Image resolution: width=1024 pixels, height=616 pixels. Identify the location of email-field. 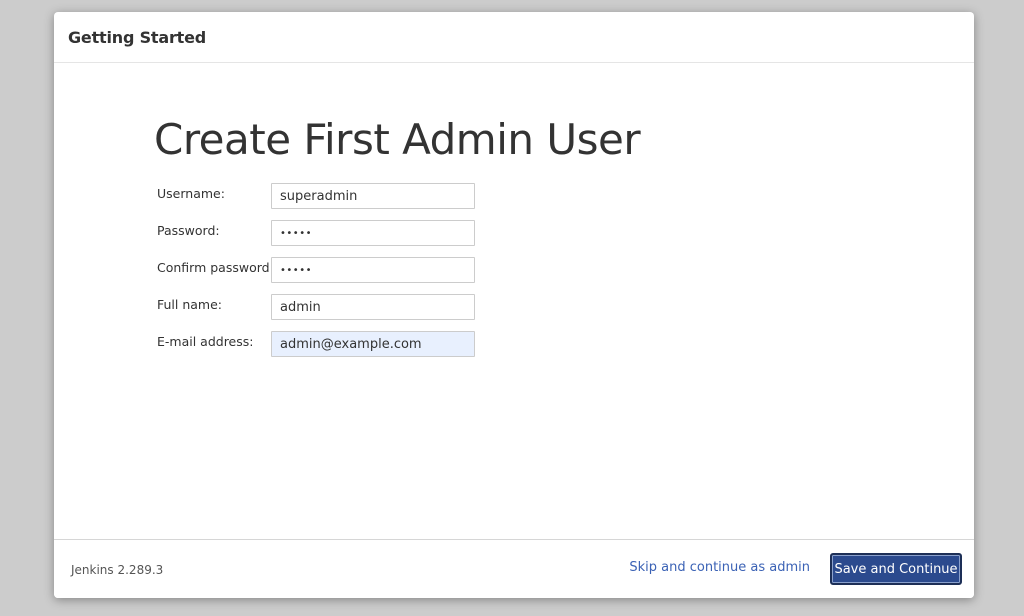
(373, 344).